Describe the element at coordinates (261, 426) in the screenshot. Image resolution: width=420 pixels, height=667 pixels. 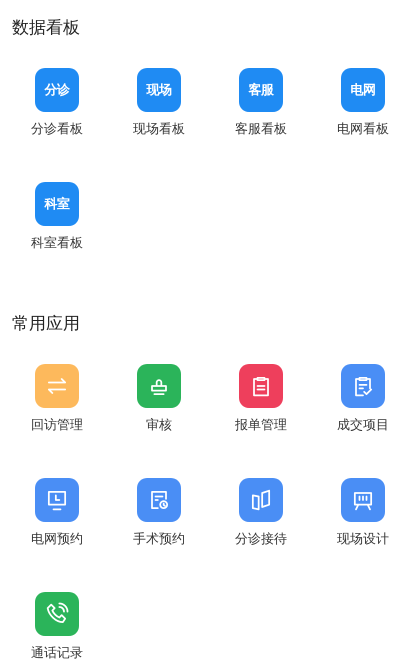
I see `app-label: 报单管理` at that location.